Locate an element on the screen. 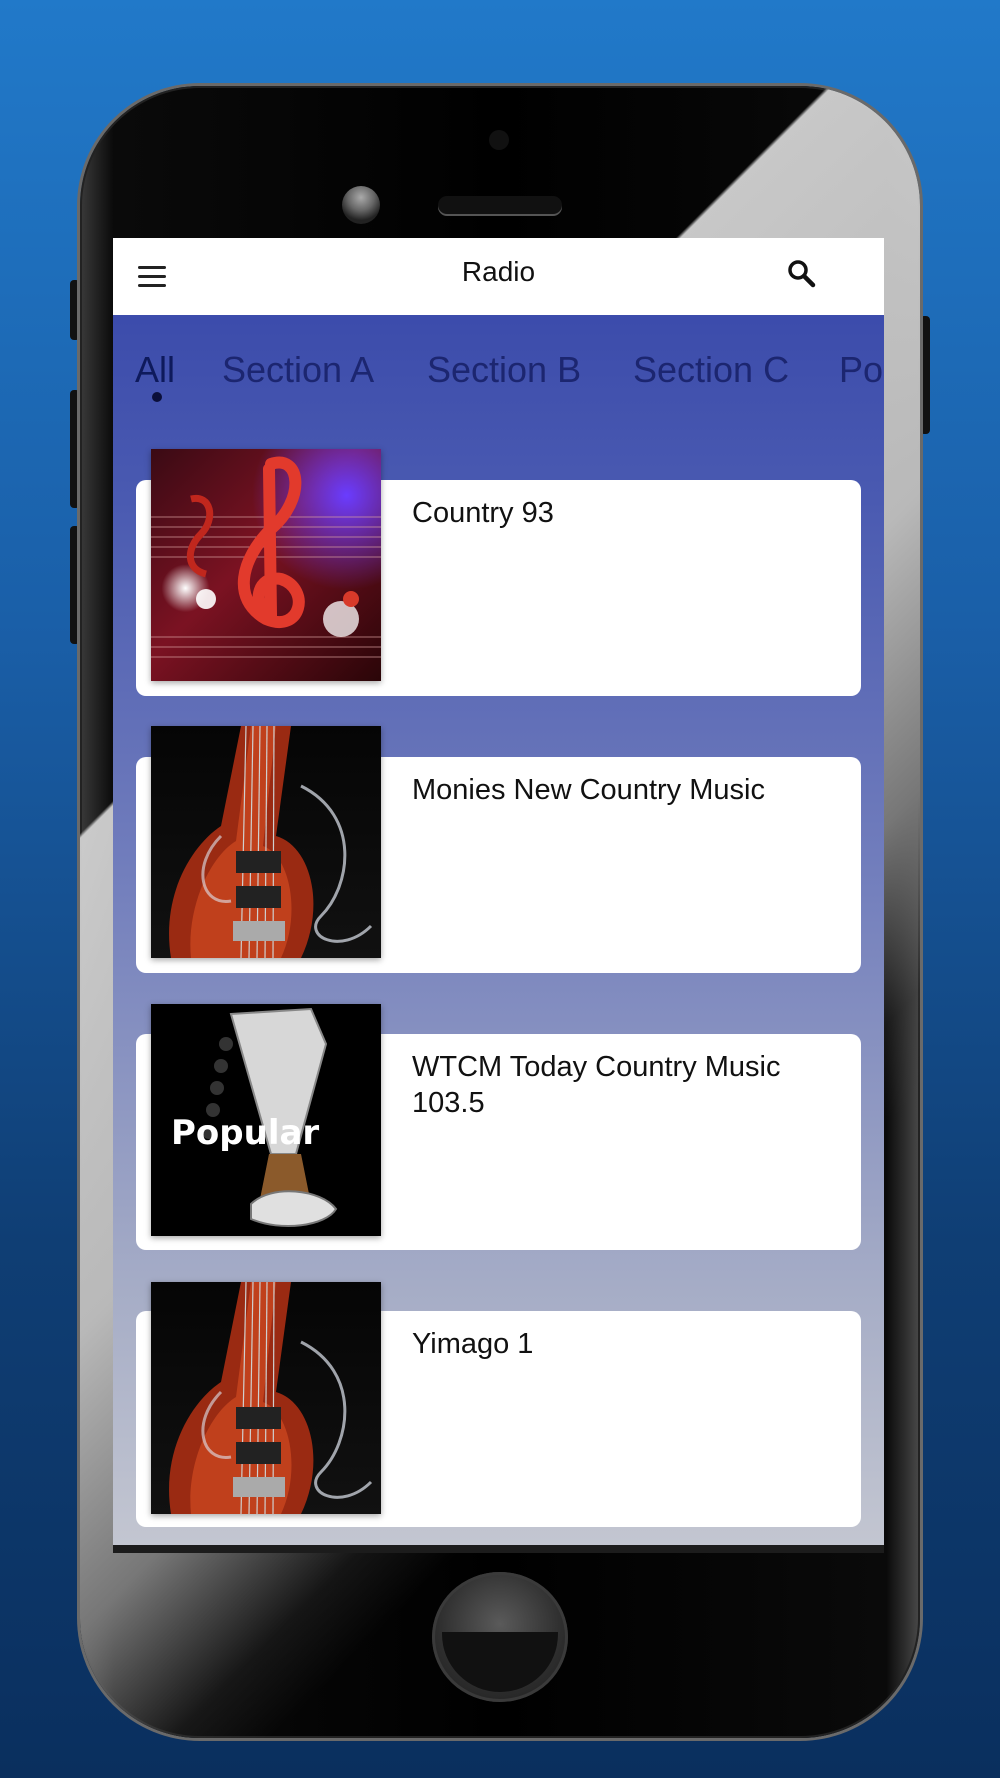 This screenshot has width=1000, height=1778. page-title: Radio is located at coordinates (498, 271).